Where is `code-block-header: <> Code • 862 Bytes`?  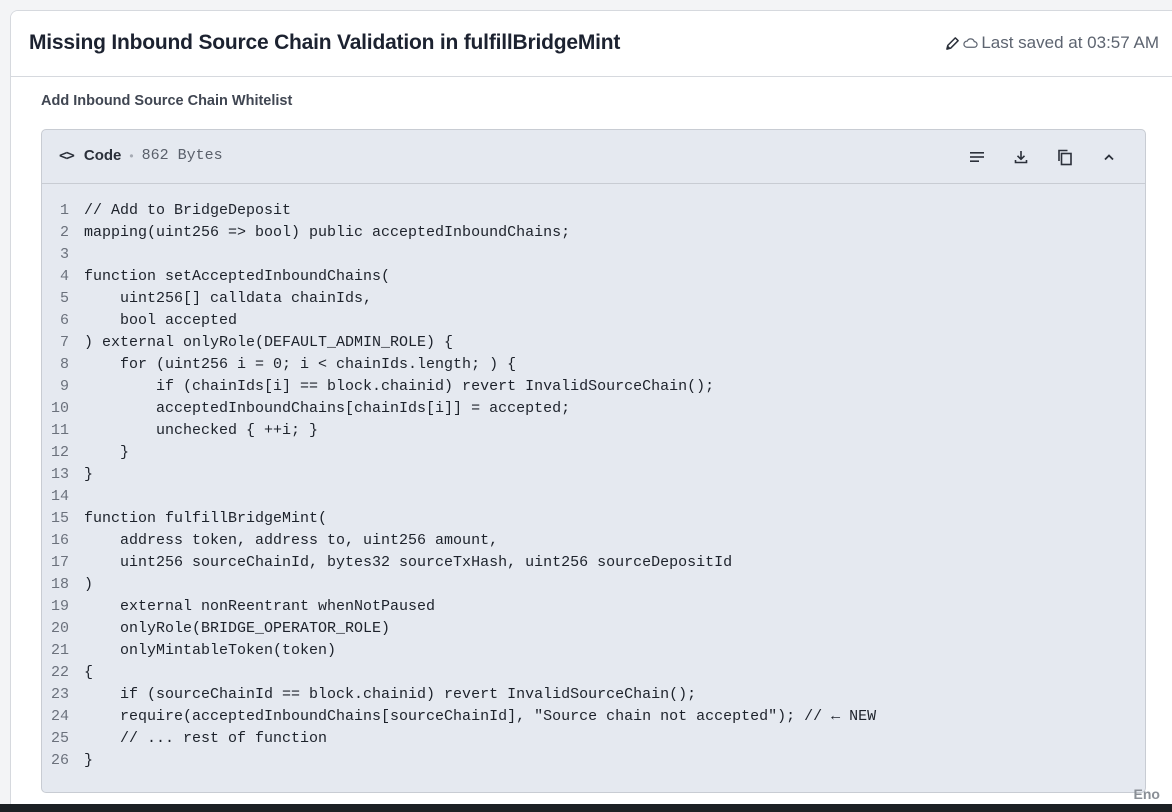 code-block-header: <> Code • 862 Bytes is located at coordinates (593, 157).